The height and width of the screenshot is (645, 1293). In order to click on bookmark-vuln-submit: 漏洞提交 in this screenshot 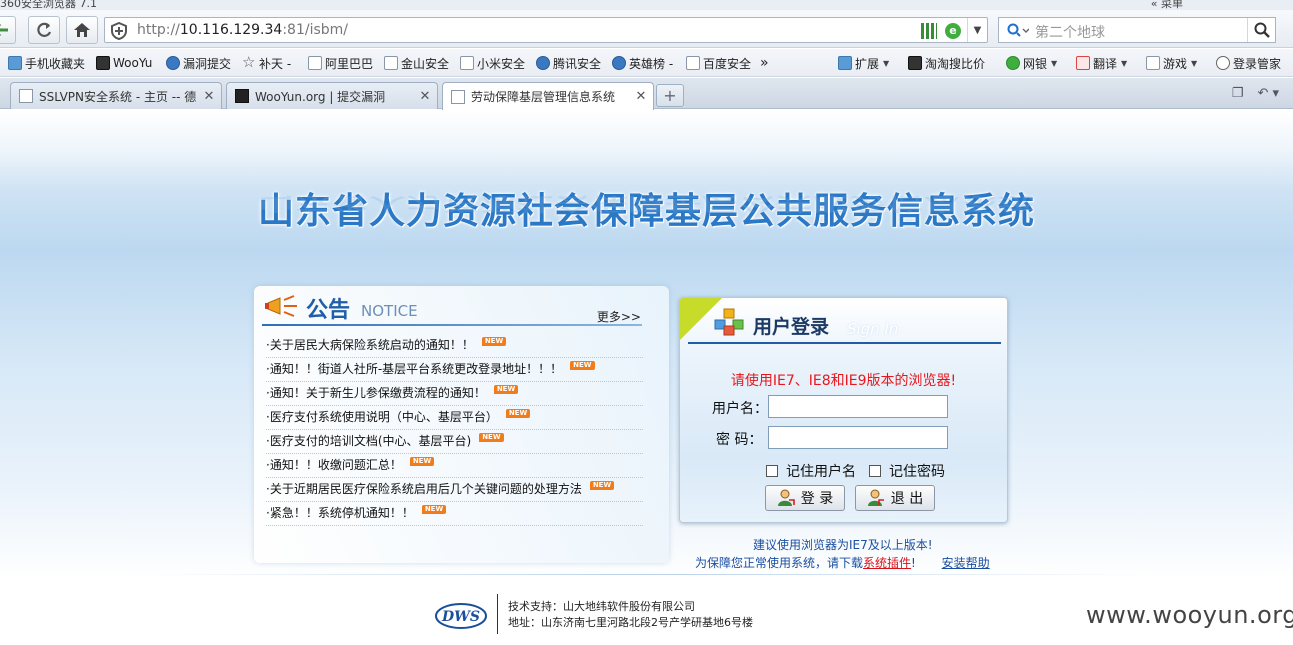, I will do `click(198, 63)`.